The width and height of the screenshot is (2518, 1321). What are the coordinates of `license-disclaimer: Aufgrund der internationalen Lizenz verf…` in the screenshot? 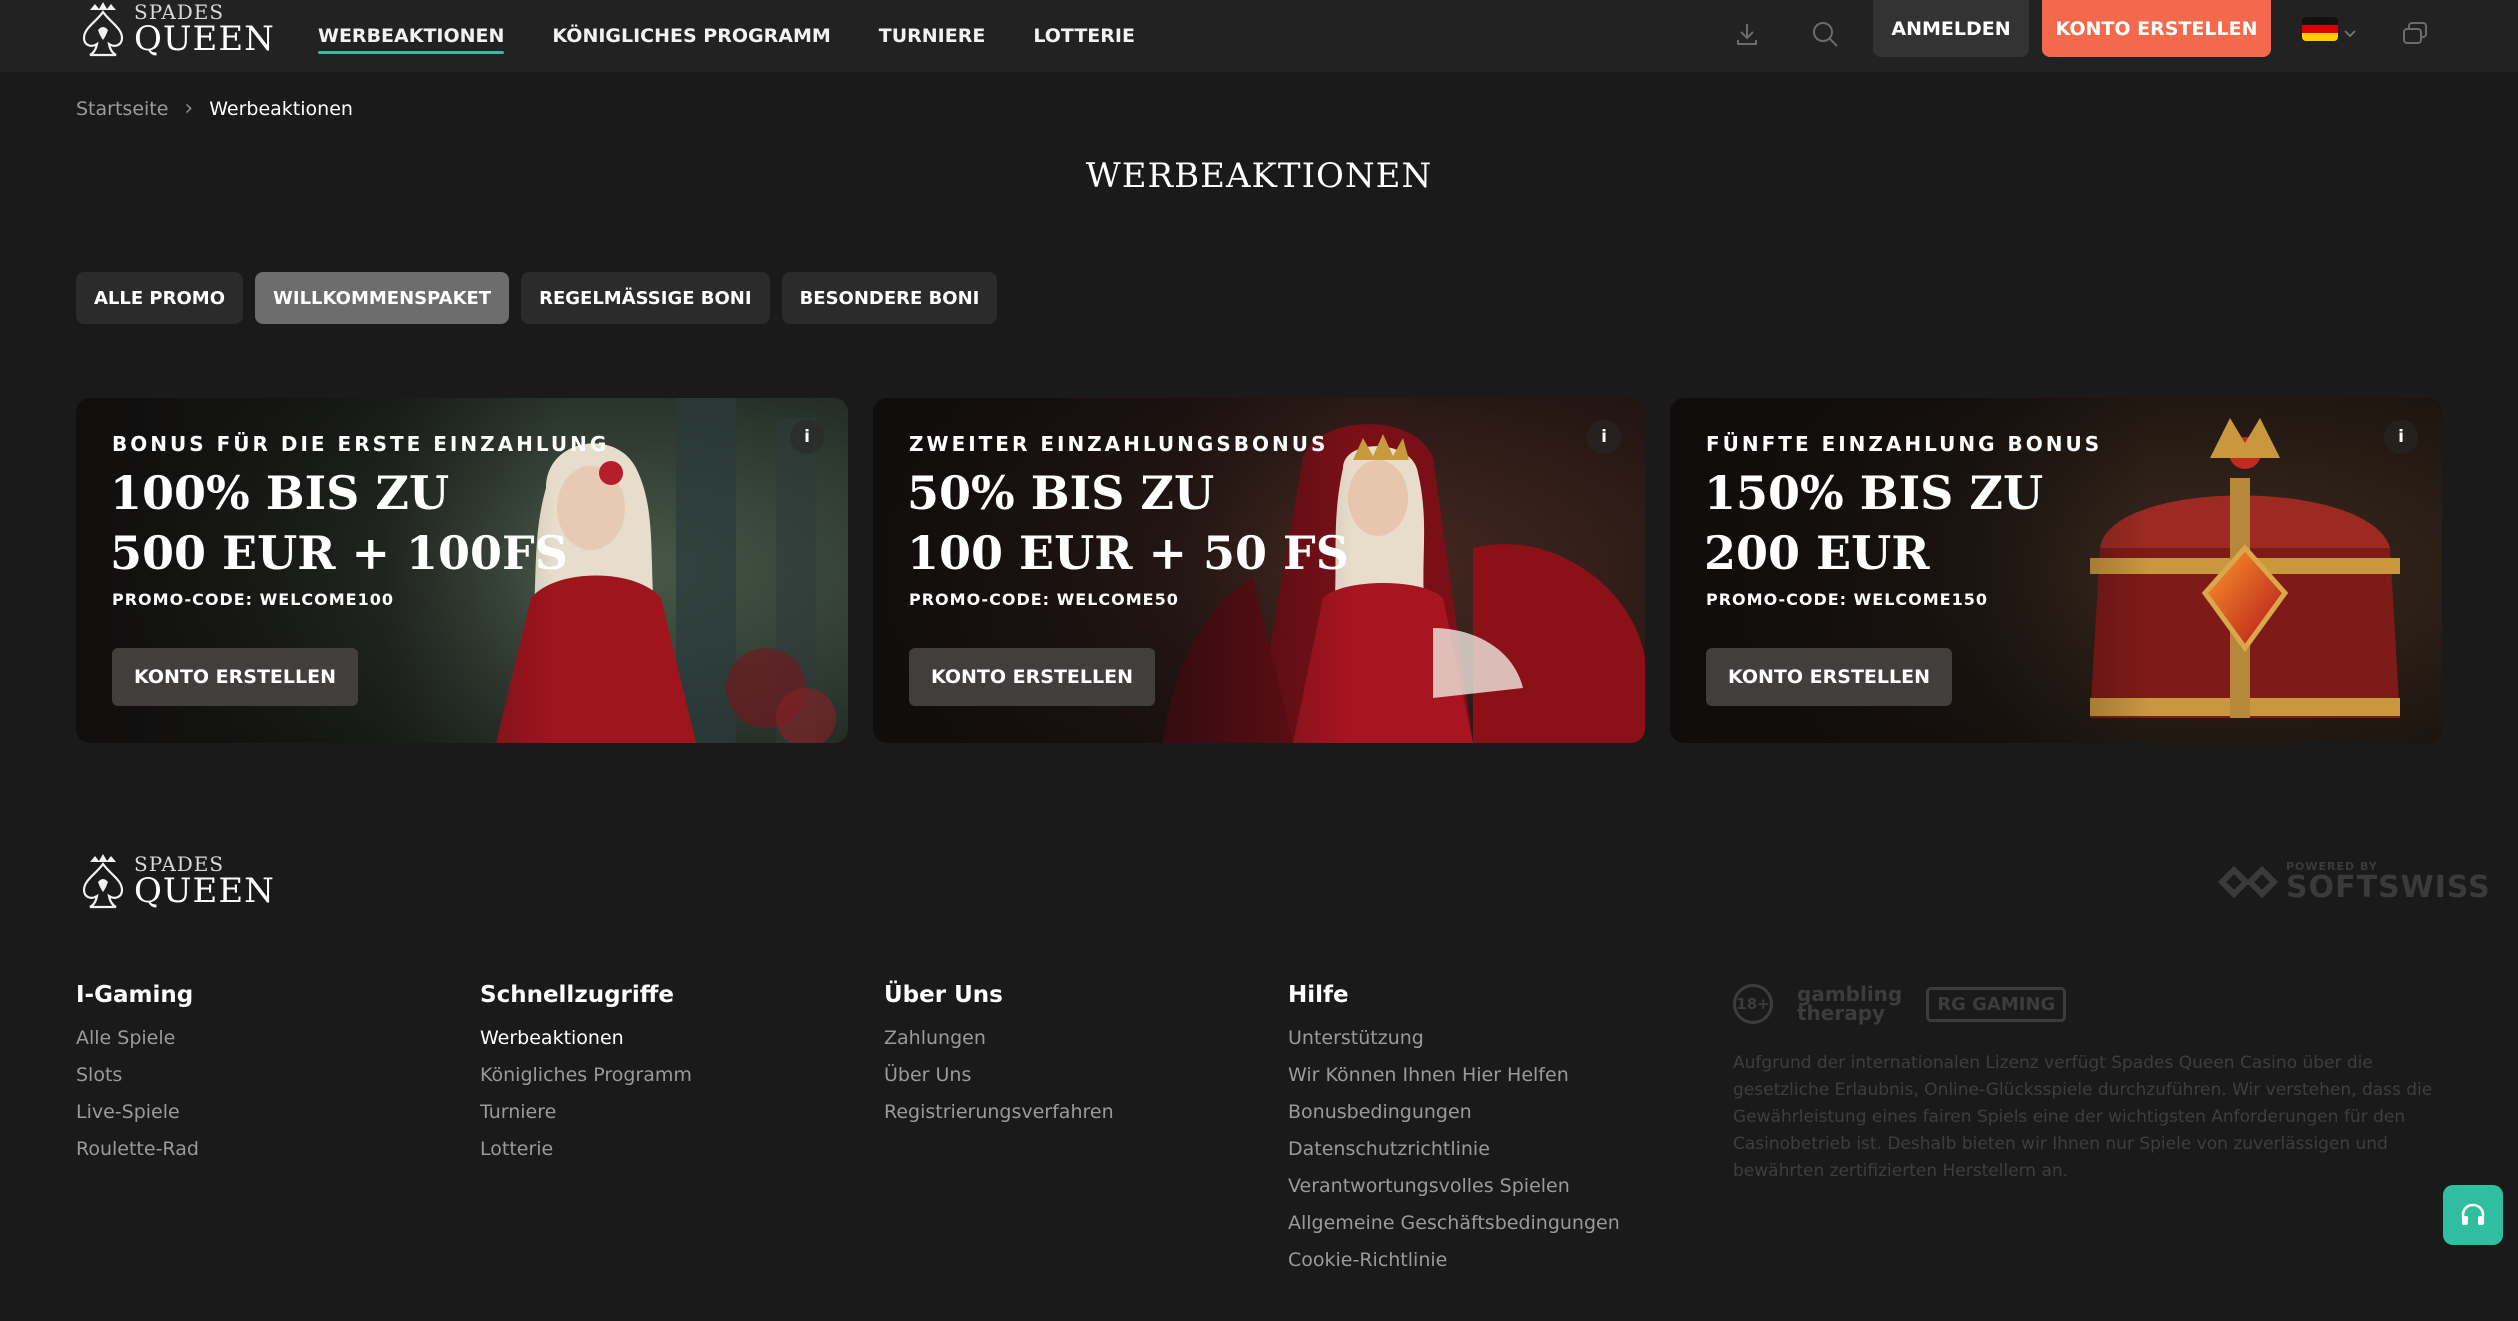 It's located at (2083, 1117).